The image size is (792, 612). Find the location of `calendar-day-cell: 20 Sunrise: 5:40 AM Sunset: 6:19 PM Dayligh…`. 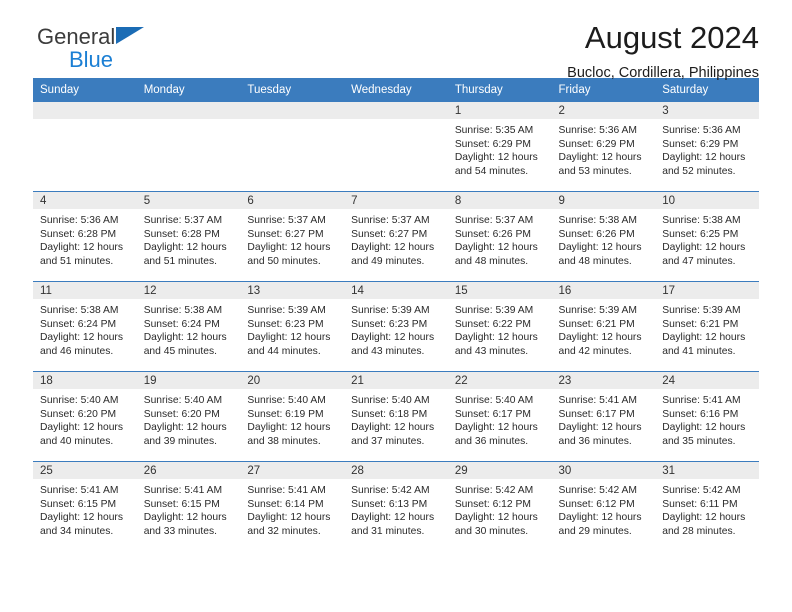

calendar-day-cell: 20 Sunrise: 5:40 AM Sunset: 6:19 PM Dayligh… is located at coordinates (292, 416).